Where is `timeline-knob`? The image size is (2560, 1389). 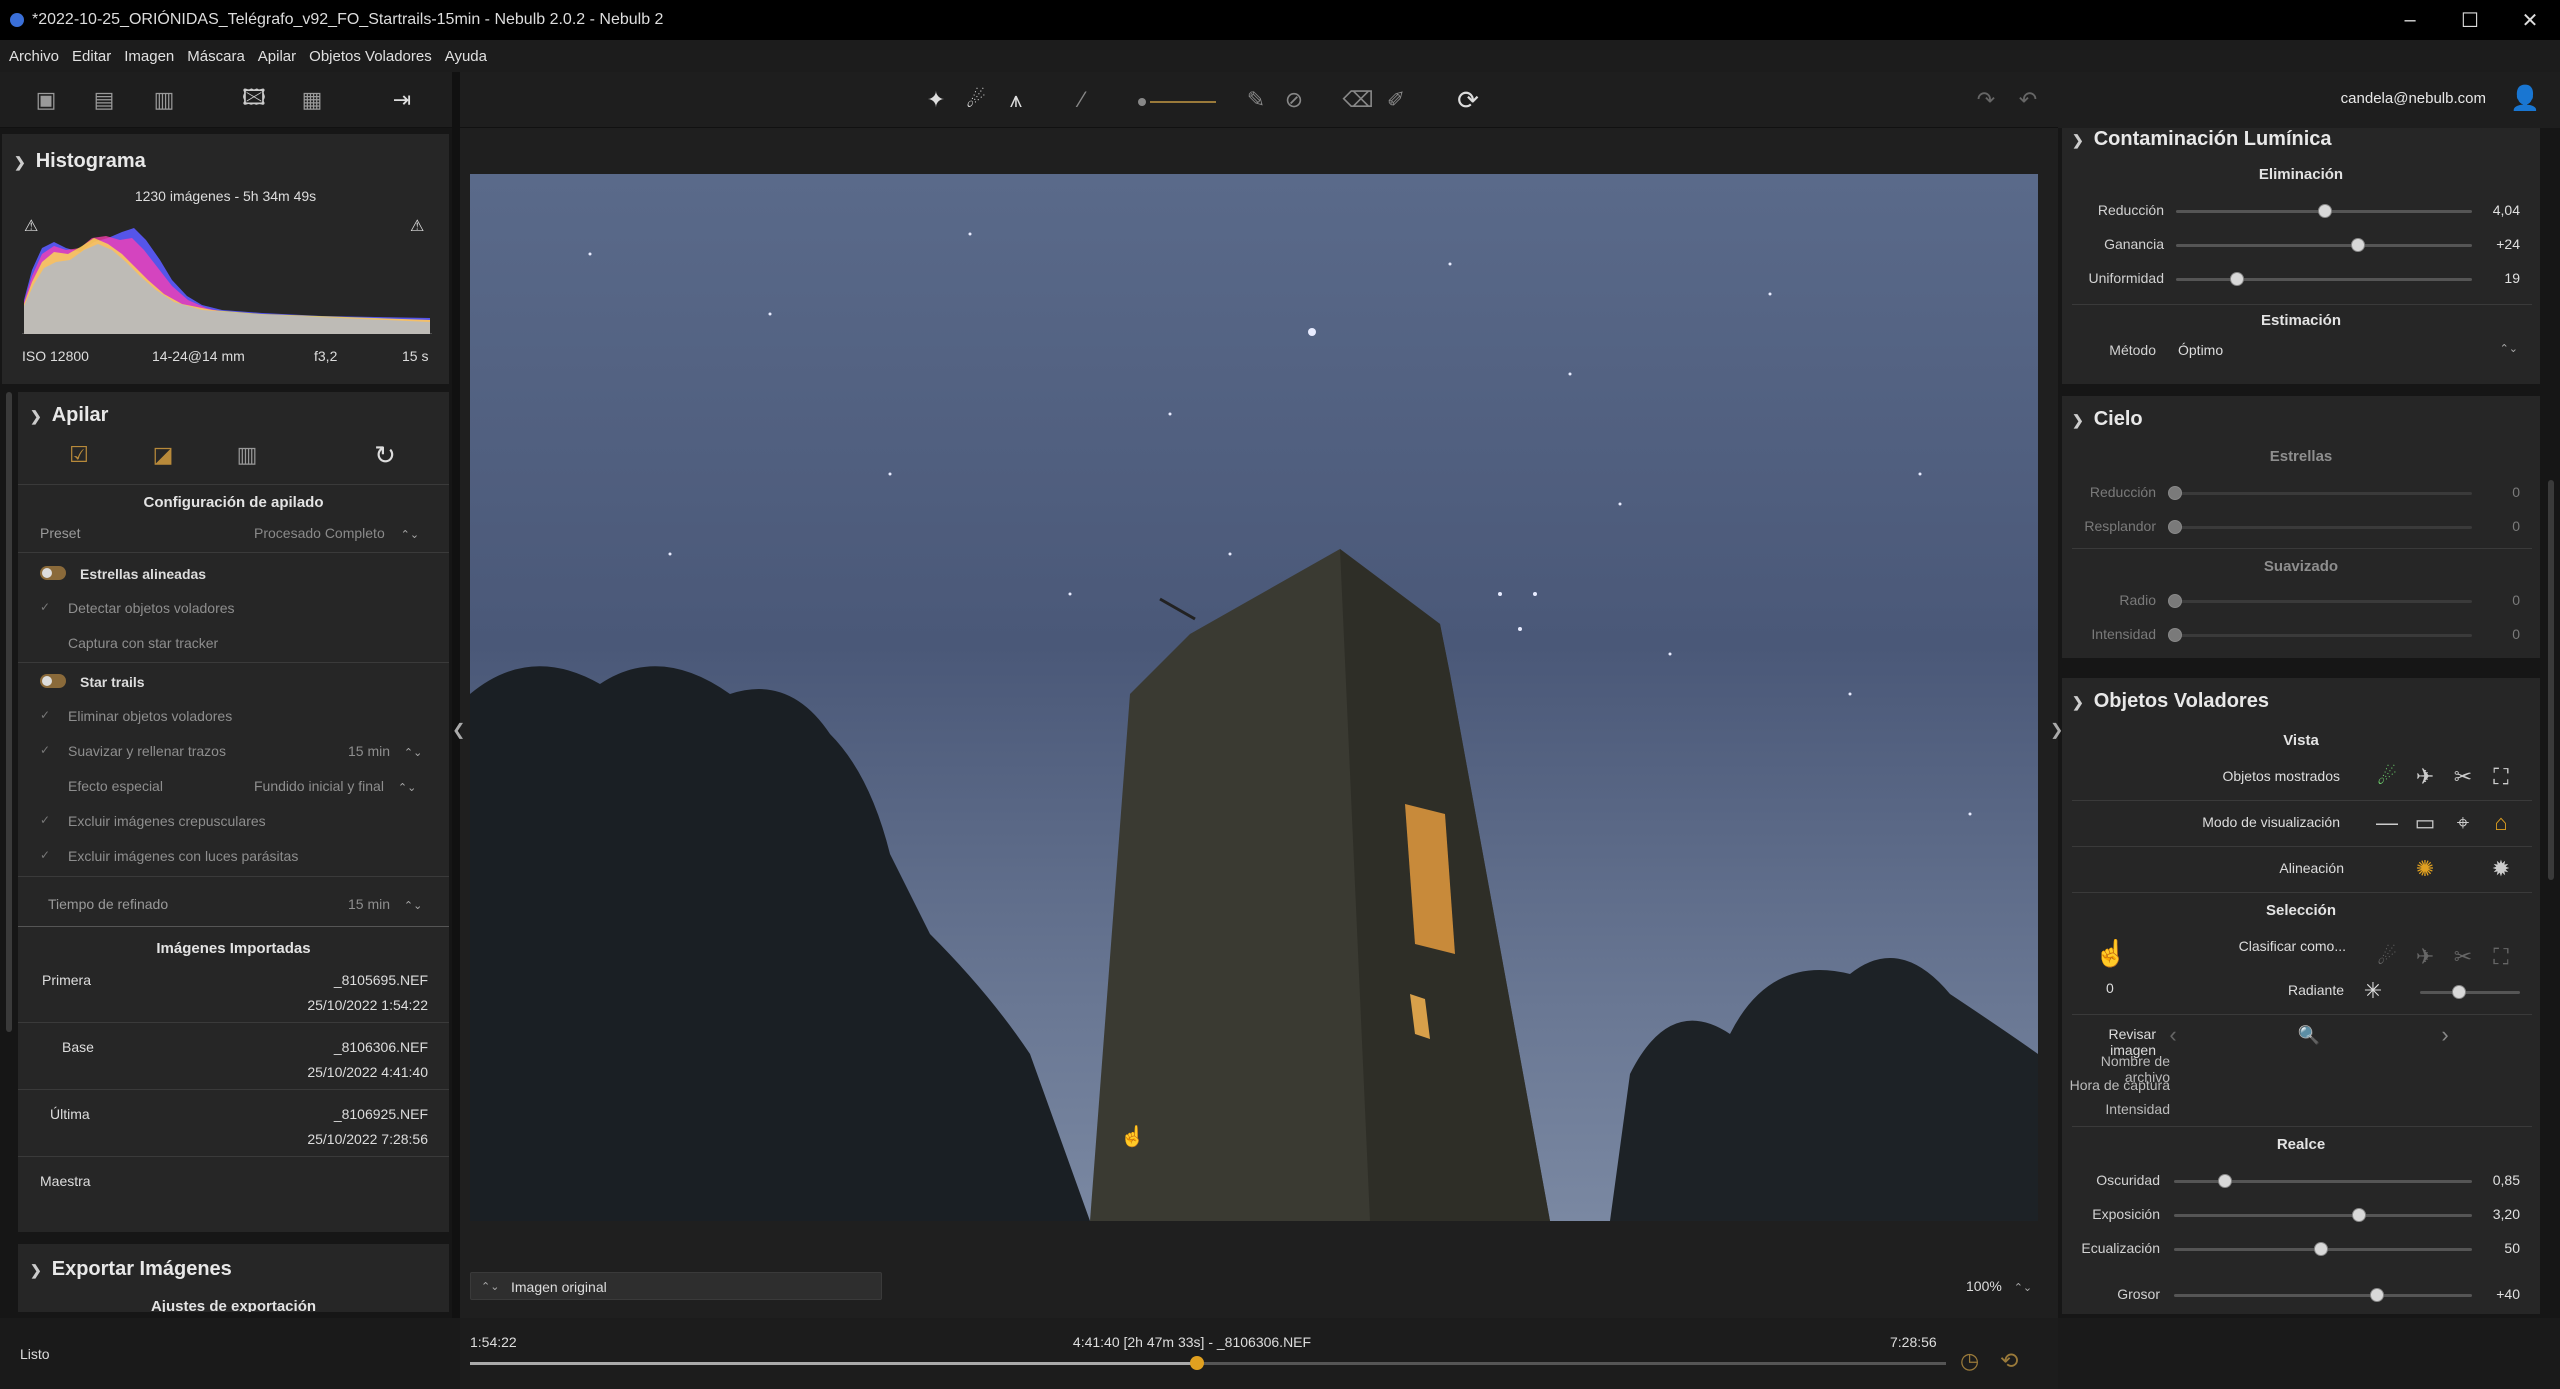 timeline-knob is located at coordinates (1197, 1363).